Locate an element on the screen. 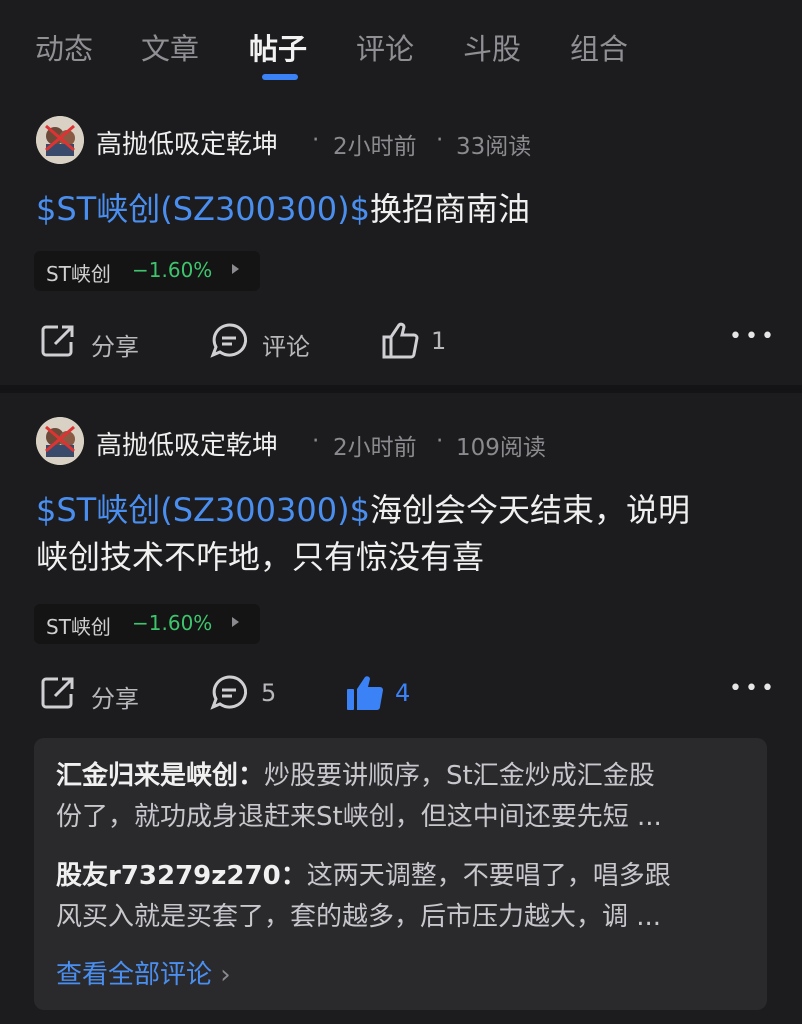  post-content: $ST峡创(SZ300300)$换招商南油 is located at coordinates (401, 209).